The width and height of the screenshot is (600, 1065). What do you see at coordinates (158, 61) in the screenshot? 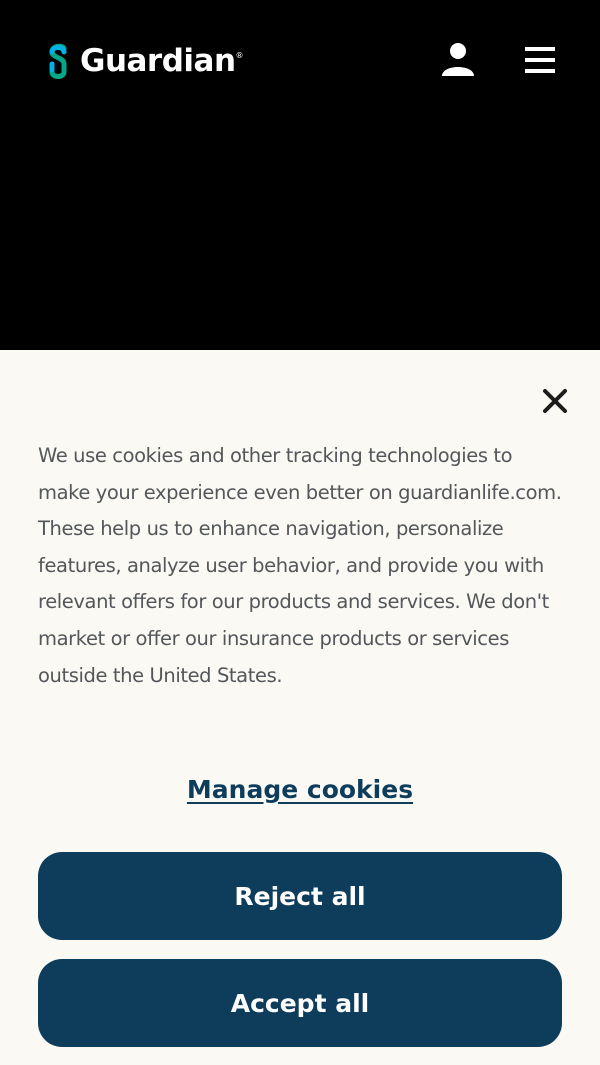
I see `logo-wordmark: Guardian` at bounding box center [158, 61].